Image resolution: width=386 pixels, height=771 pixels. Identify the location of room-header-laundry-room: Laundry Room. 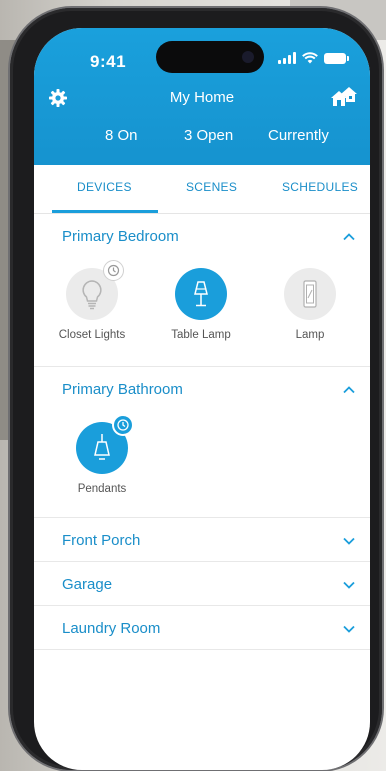
(202, 629).